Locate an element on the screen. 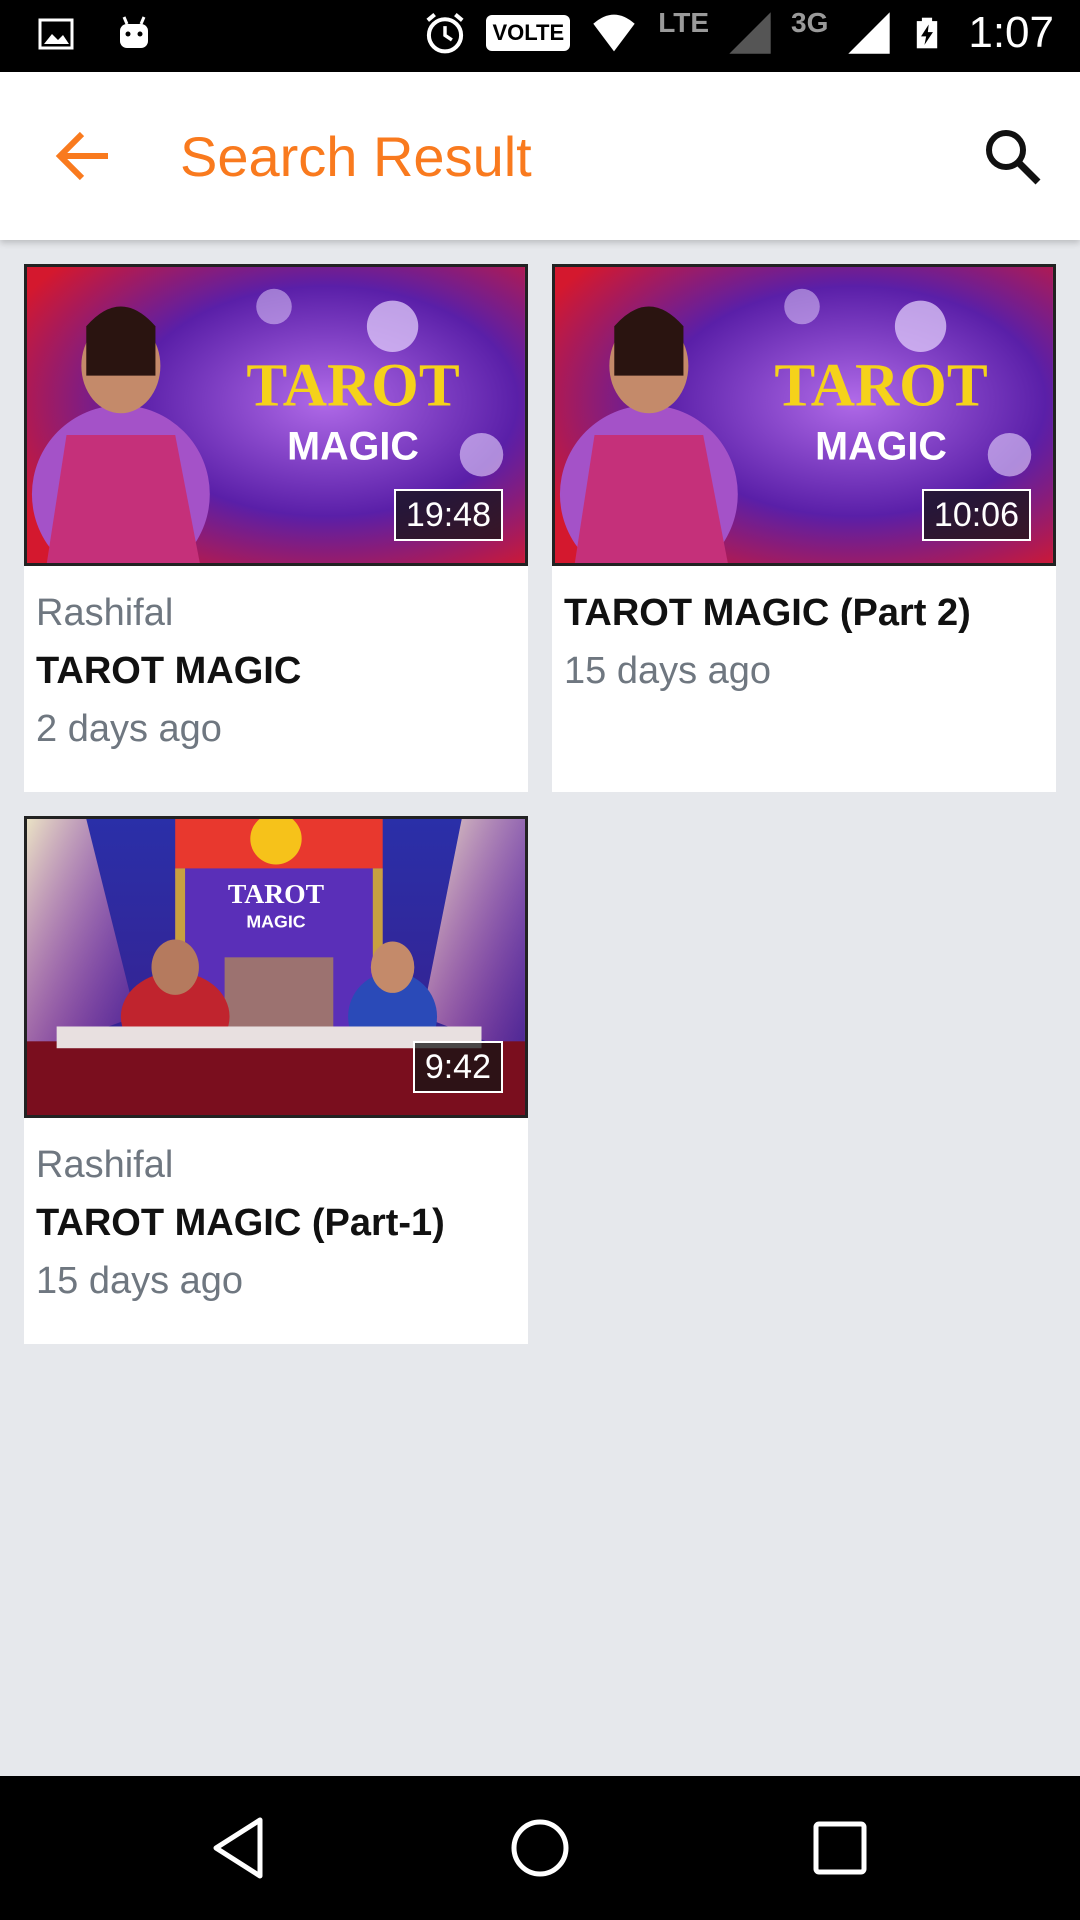 The width and height of the screenshot is (1080, 1920). video-title: TAROT MAGIC (Part-1) is located at coordinates (240, 1223).